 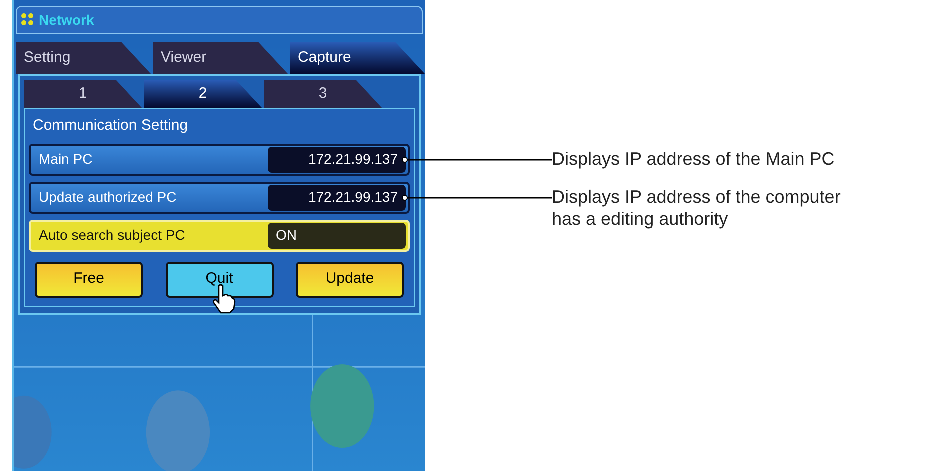 What do you see at coordinates (323, 94) in the screenshot?
I see `tab: 3` at bounding box center [323, 94].